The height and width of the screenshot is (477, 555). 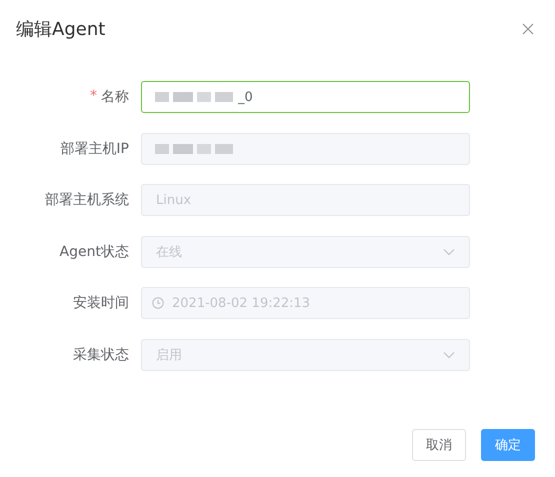 What do you see at coordinates (508, 444) in the screenshot?
I see `confirm-button: 确定` at bounding box center [508, 444].